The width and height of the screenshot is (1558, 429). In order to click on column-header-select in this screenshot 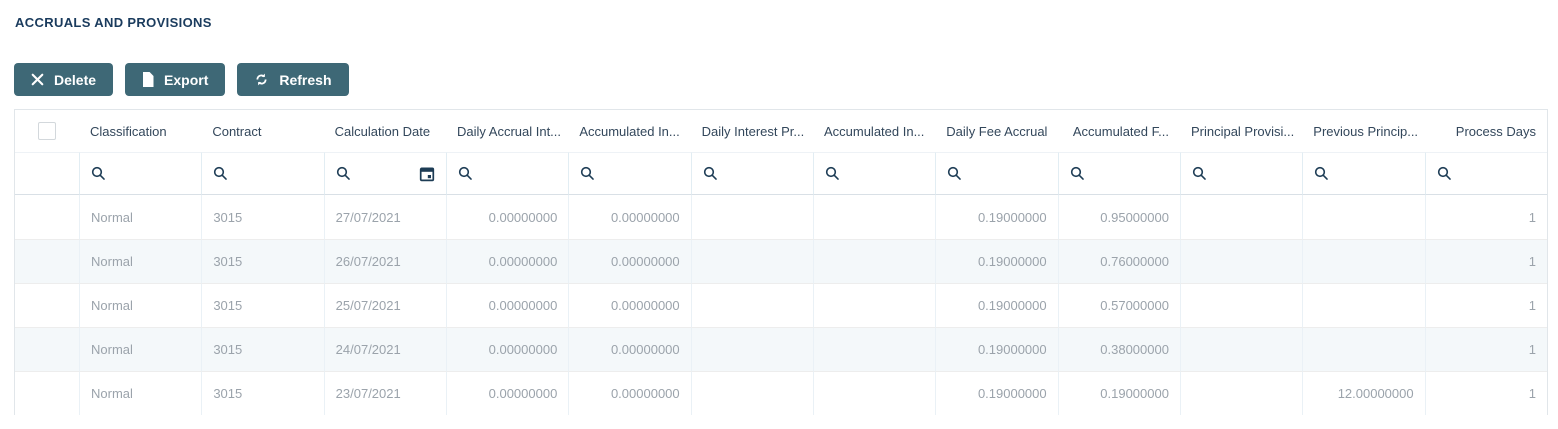, I will do `click(47, 131)`.